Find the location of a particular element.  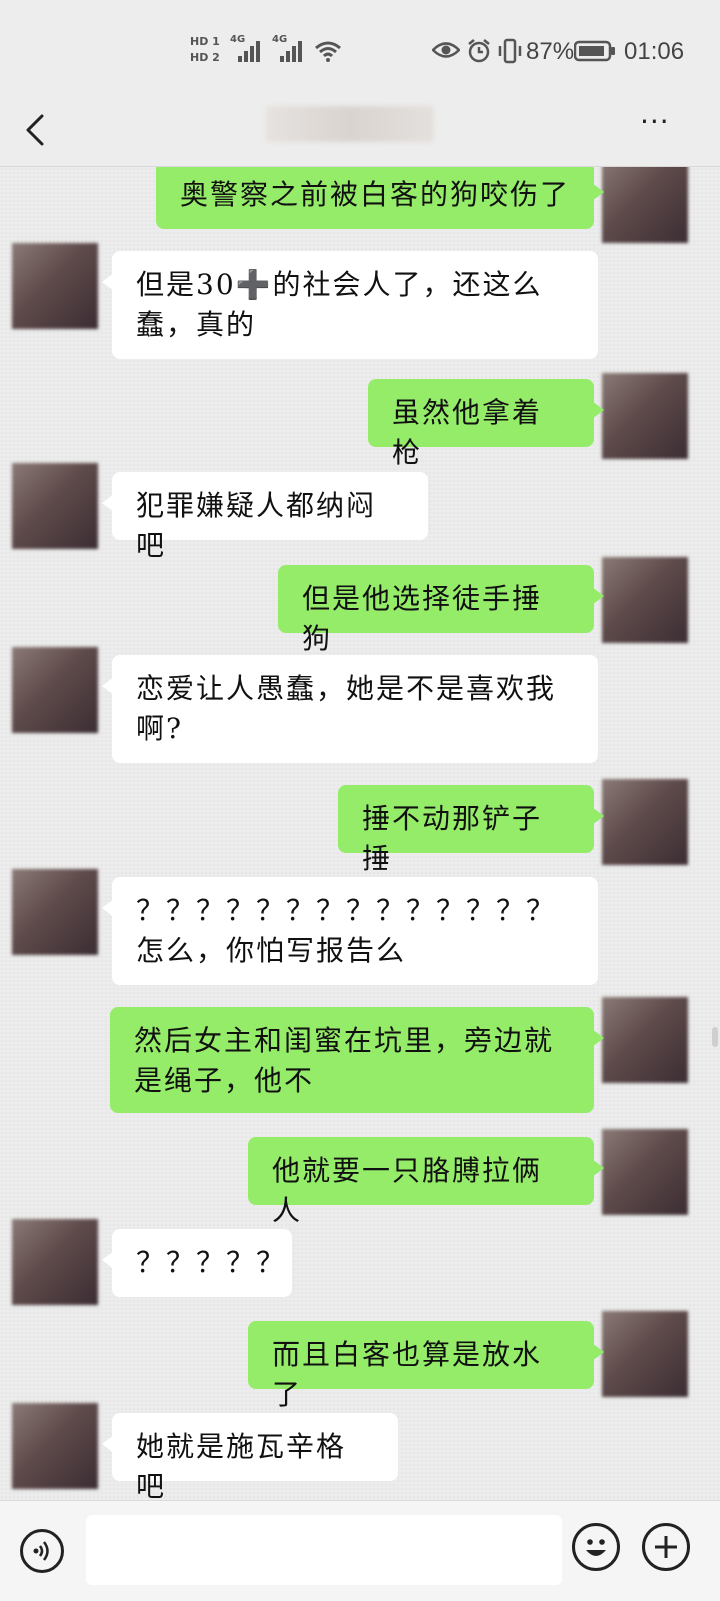

emoji-button is located at coordinates (596, 1547).